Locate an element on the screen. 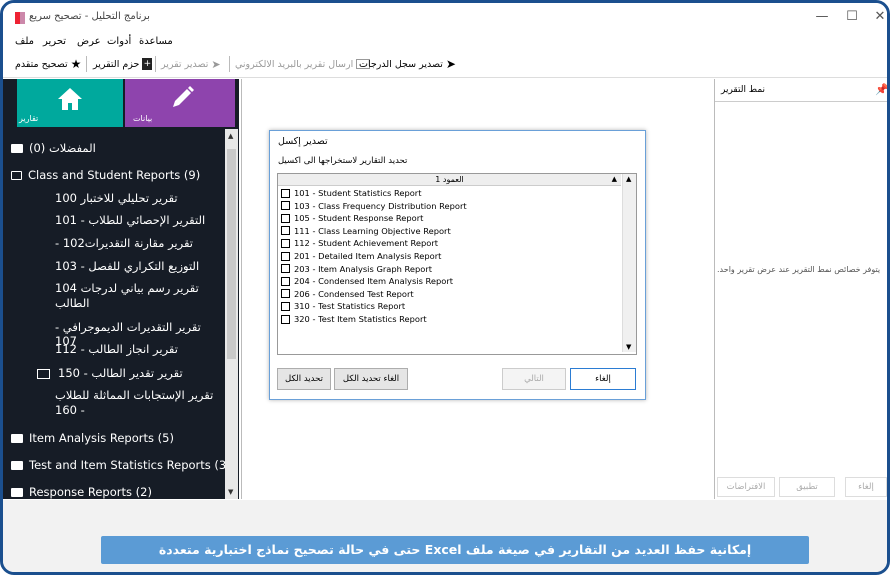 This screenshot has width=890, height=575. panel-cancel-button: إلغاء is located at coordinates (866, 487).